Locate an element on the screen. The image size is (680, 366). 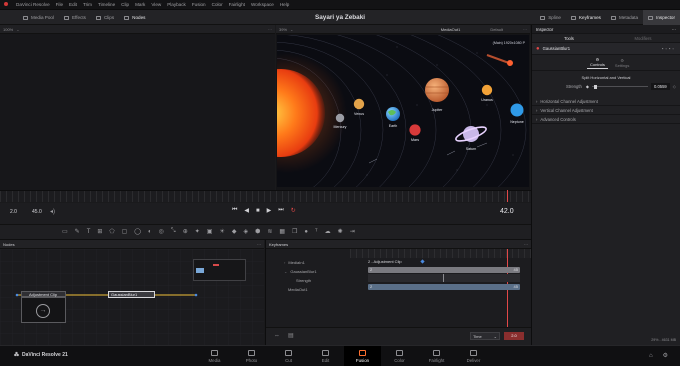
split-checkbox: Split Horizontal and Vertical is located at coordinates (606, 77).